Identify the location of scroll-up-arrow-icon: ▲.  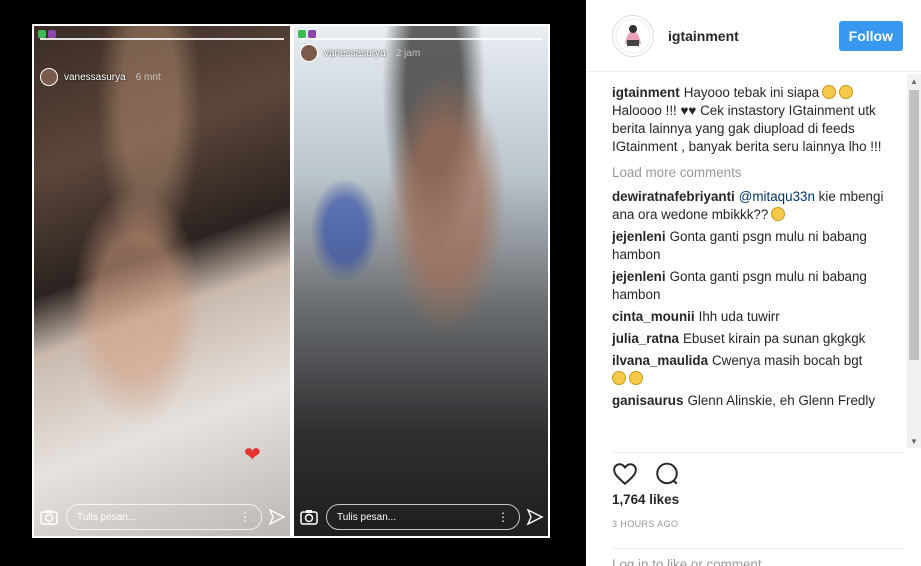
(914, 81).